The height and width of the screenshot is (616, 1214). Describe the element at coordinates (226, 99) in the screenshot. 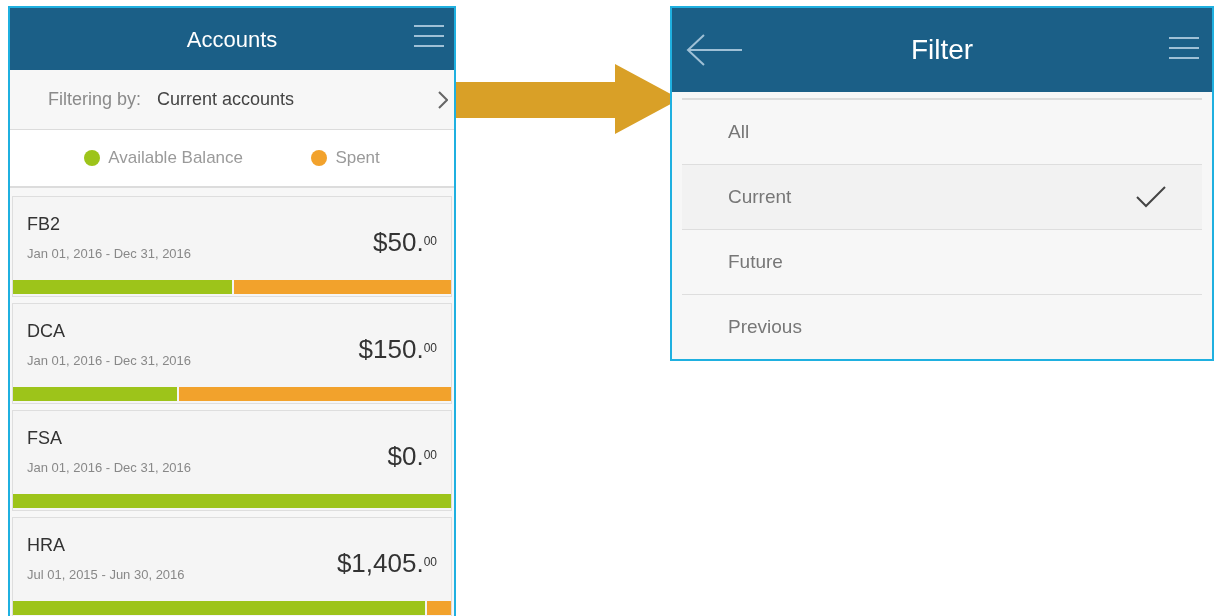

I see `filter-value: Current accounts` at that location.